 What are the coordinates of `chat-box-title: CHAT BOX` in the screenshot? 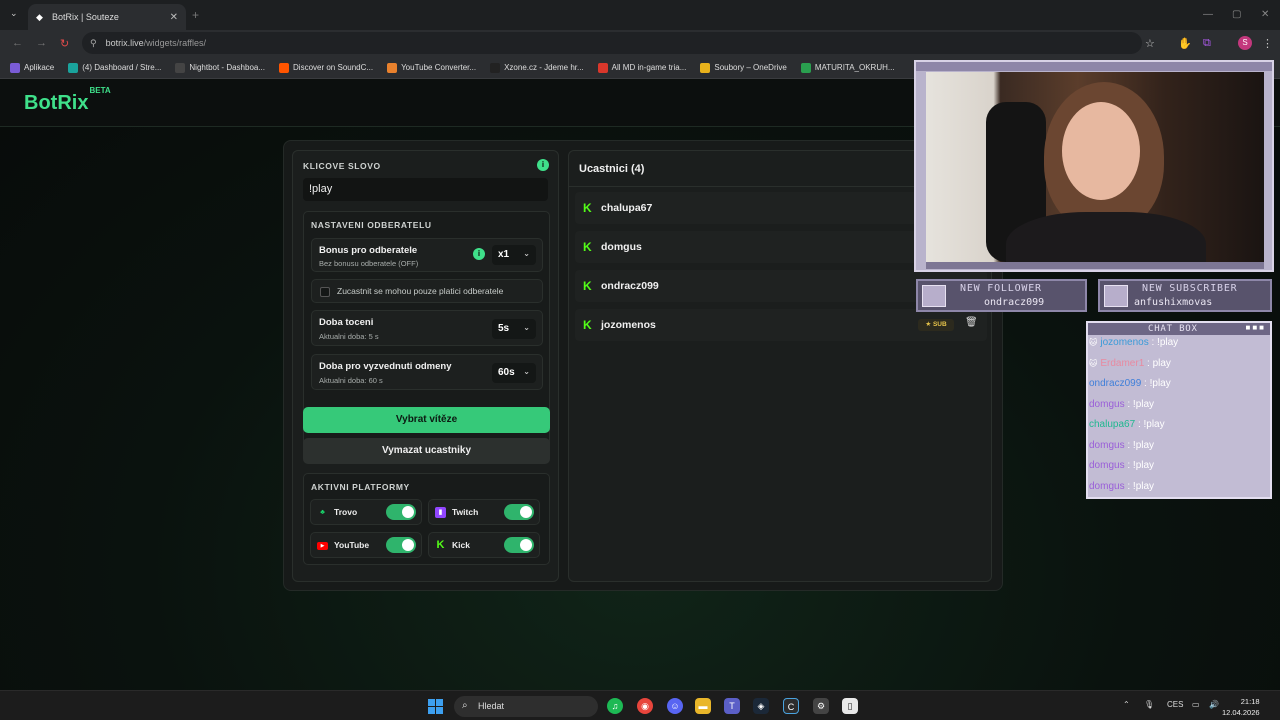 It's located at (1173, 329).